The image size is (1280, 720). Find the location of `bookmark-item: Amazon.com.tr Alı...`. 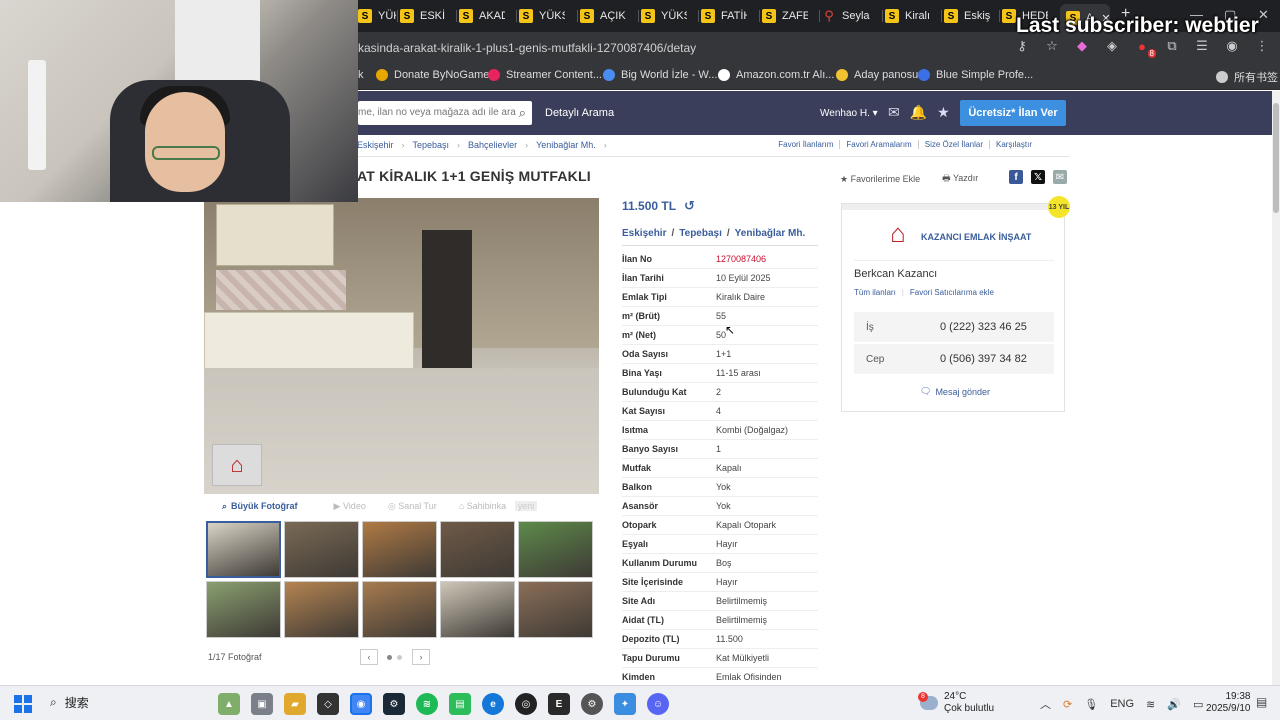

bookmark-item: Amazon.com.tr Alı... is located at coordinates (776, 75).